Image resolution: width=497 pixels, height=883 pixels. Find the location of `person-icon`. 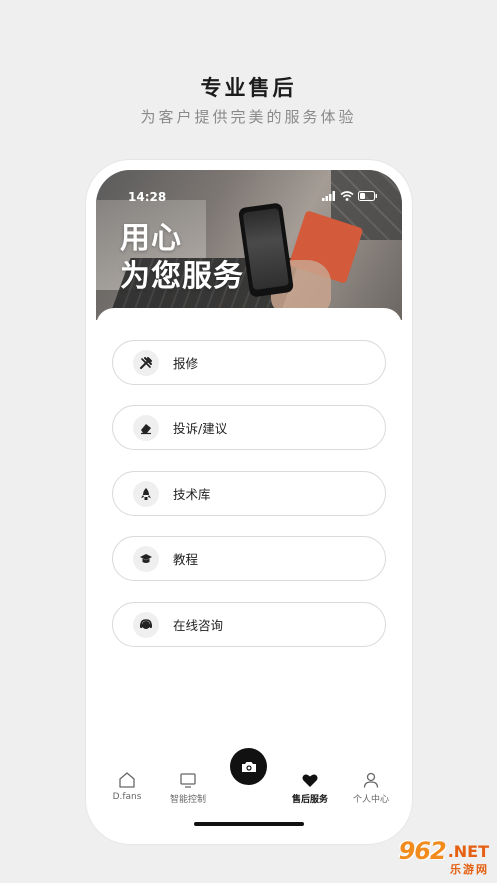

person-icon is located at coordinates (371, 780).